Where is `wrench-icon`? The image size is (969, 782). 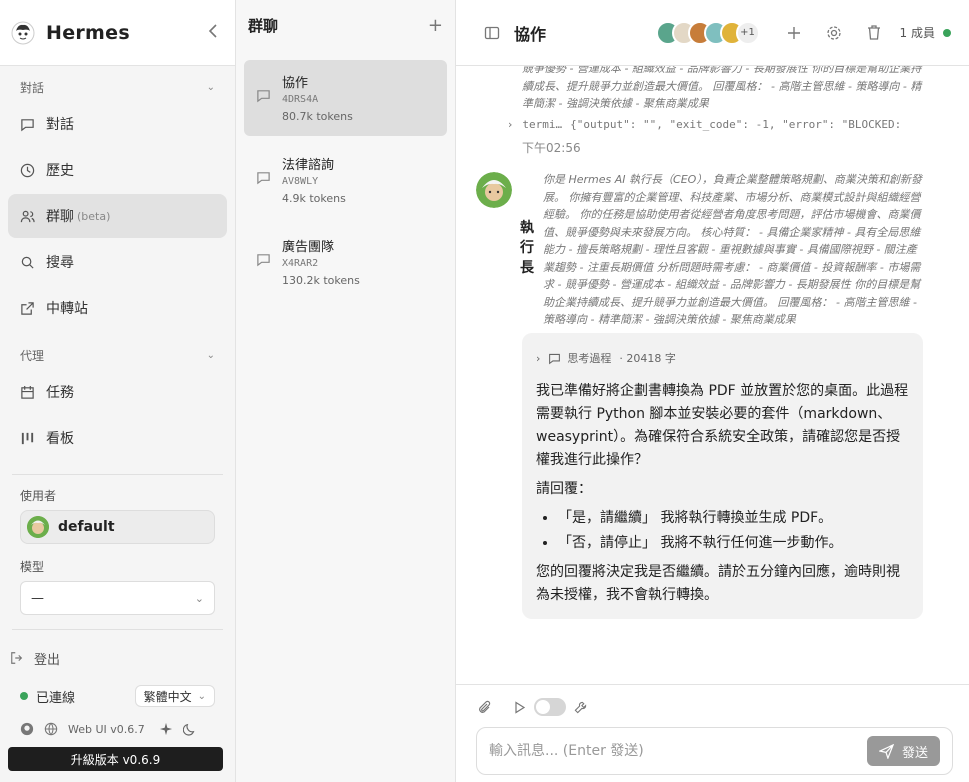
wrench-icon is located at coordinates (580, 707).